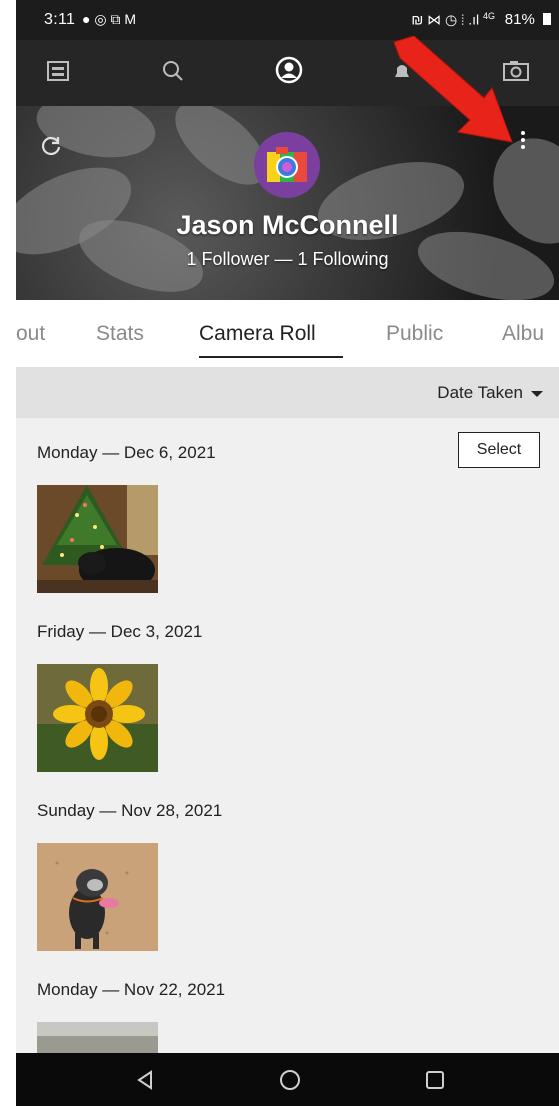  I want to click on status-time: 3:11, so click(60, 19).